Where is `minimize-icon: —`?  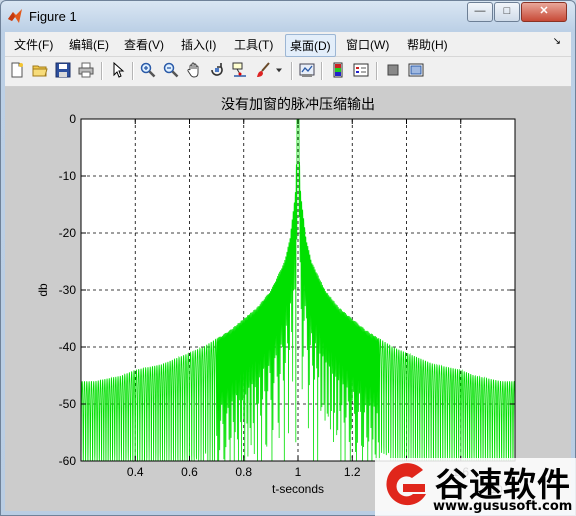
minimize-icon: — is located at coordinates (480, 11).